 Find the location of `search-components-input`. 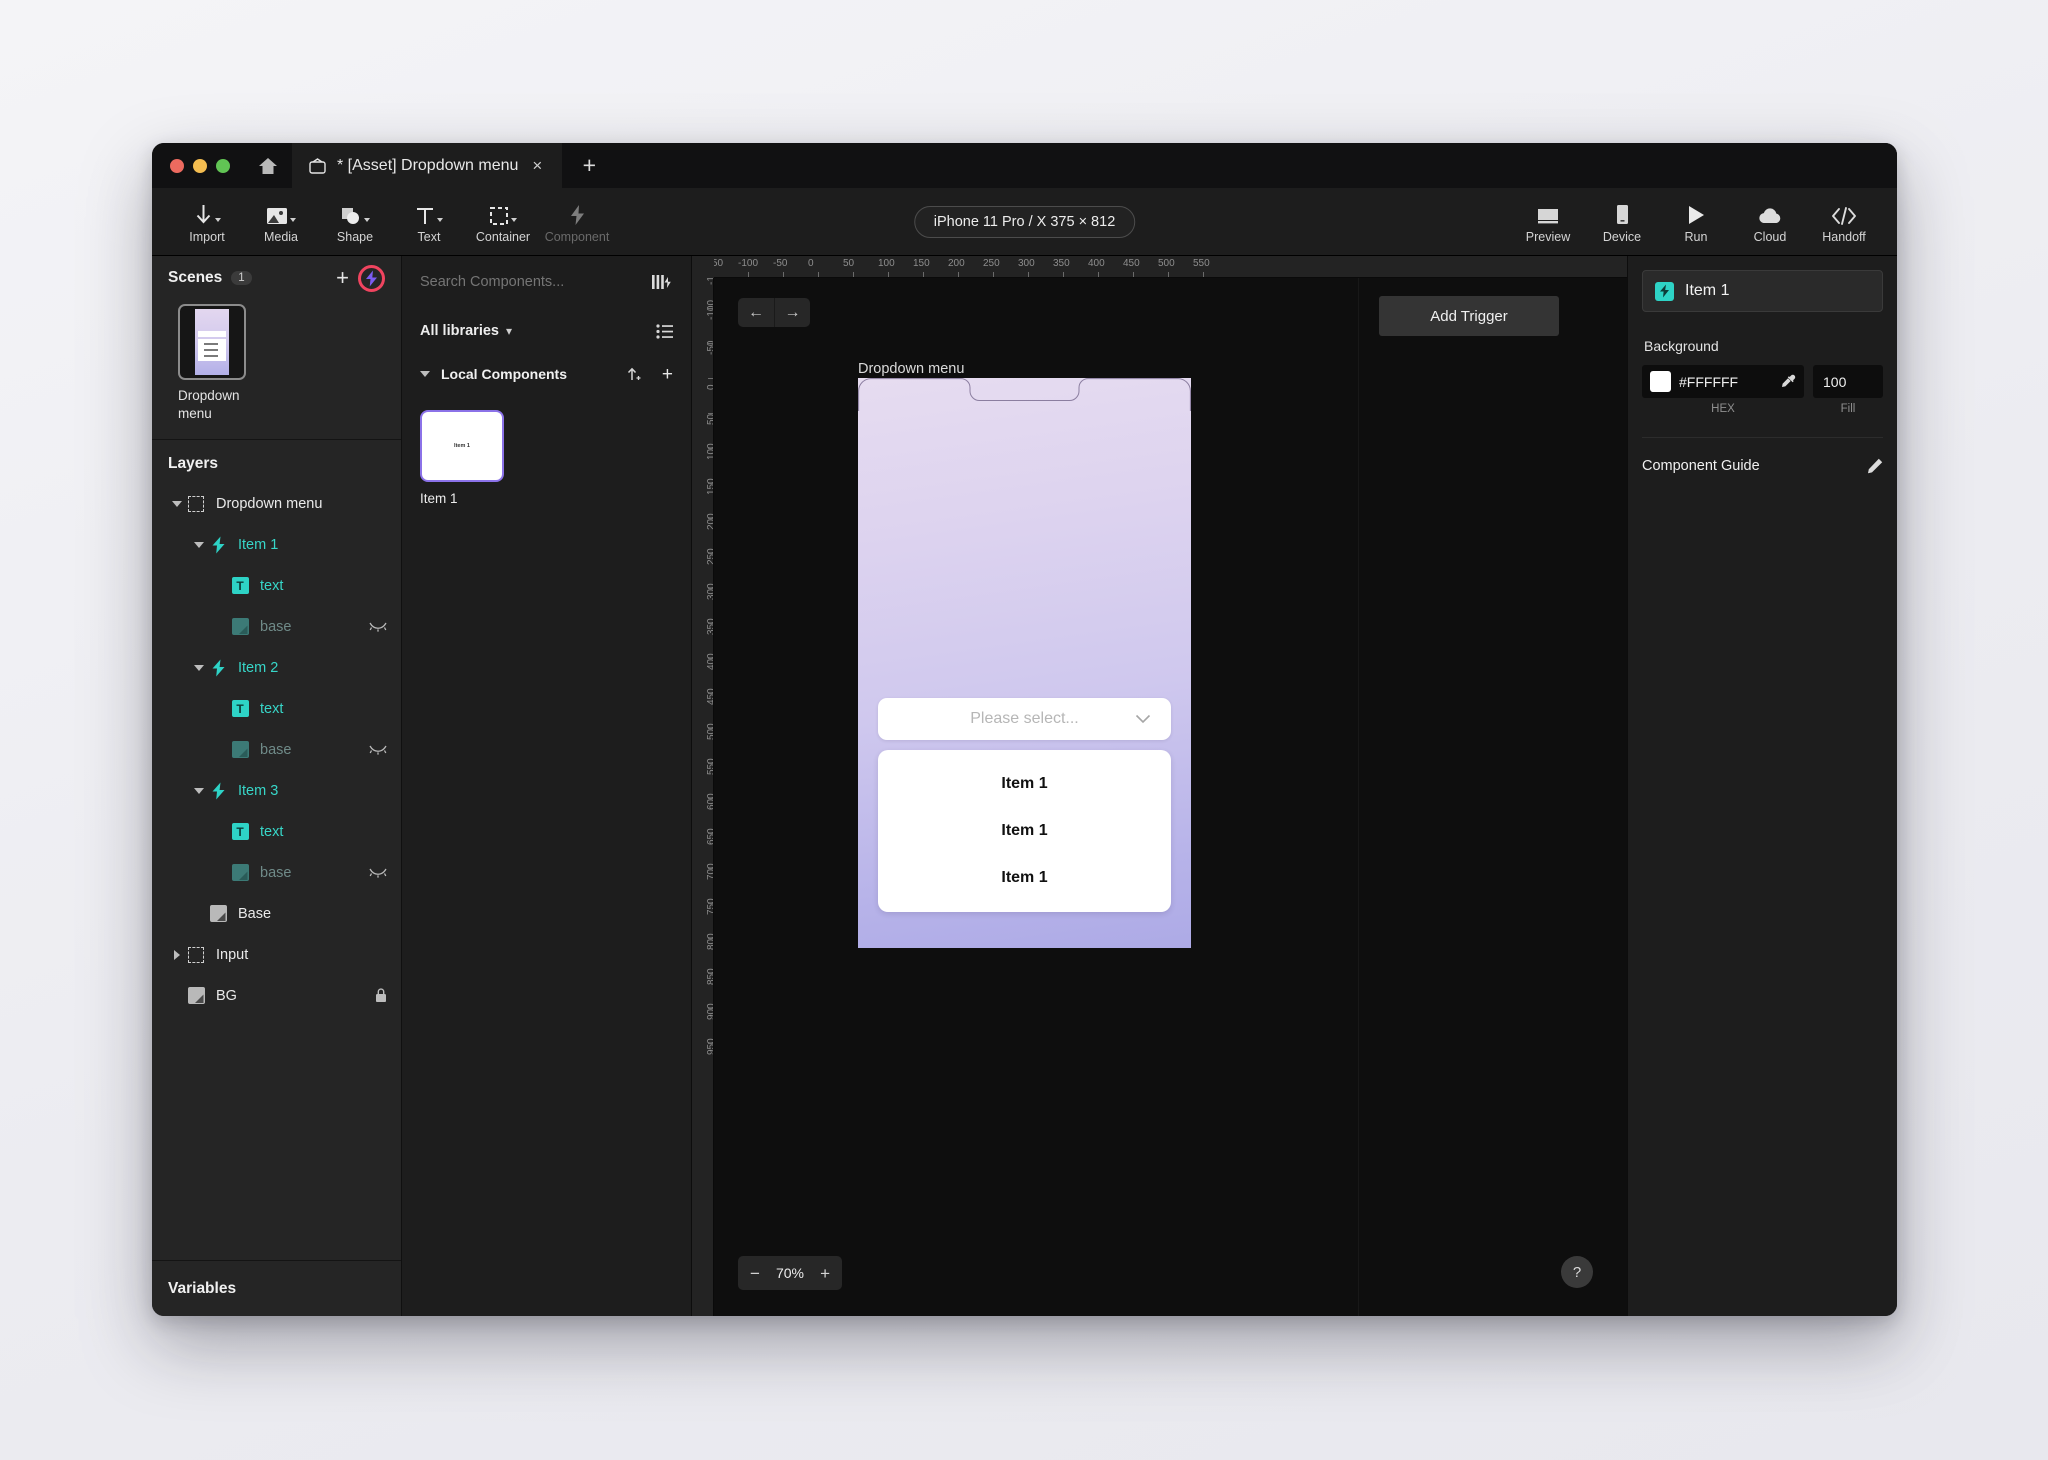

search-components-input is located at coordinates (535, 282).